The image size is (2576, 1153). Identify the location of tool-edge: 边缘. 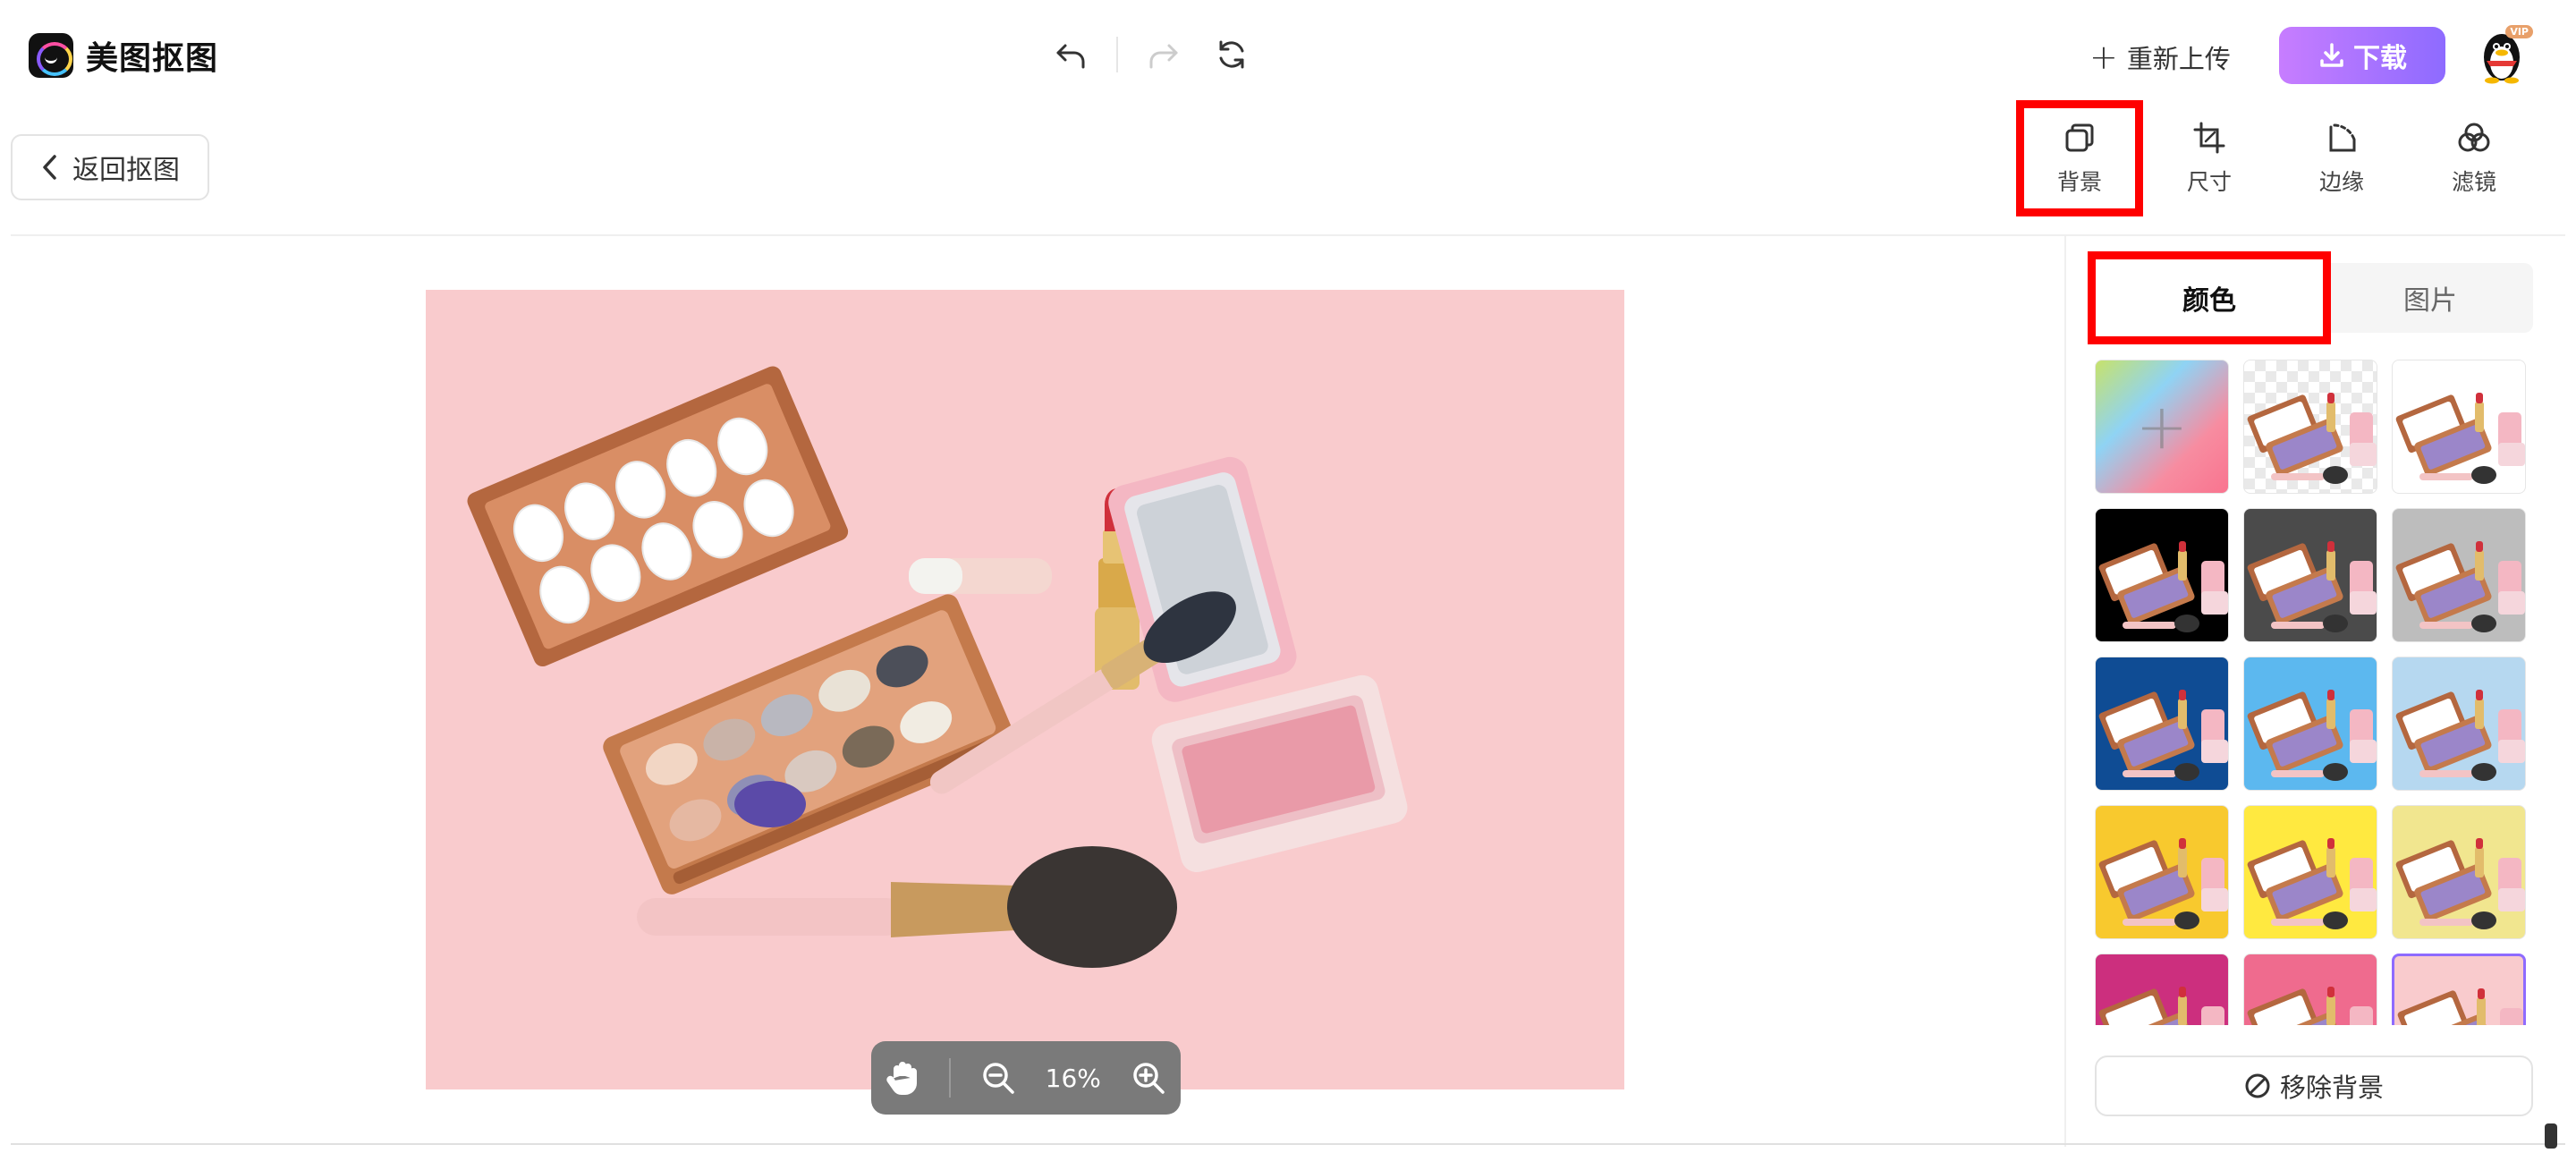
(2341, 158).